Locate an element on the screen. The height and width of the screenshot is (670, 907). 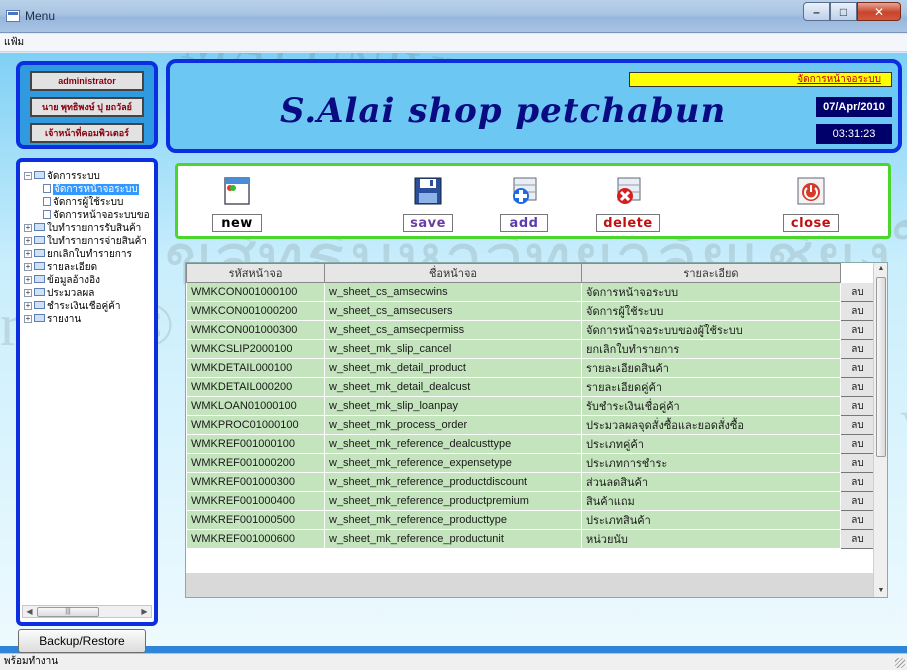
tree-node: + ใบทำรายการจ่ายสินค้า is located at coordinates (87, 241).